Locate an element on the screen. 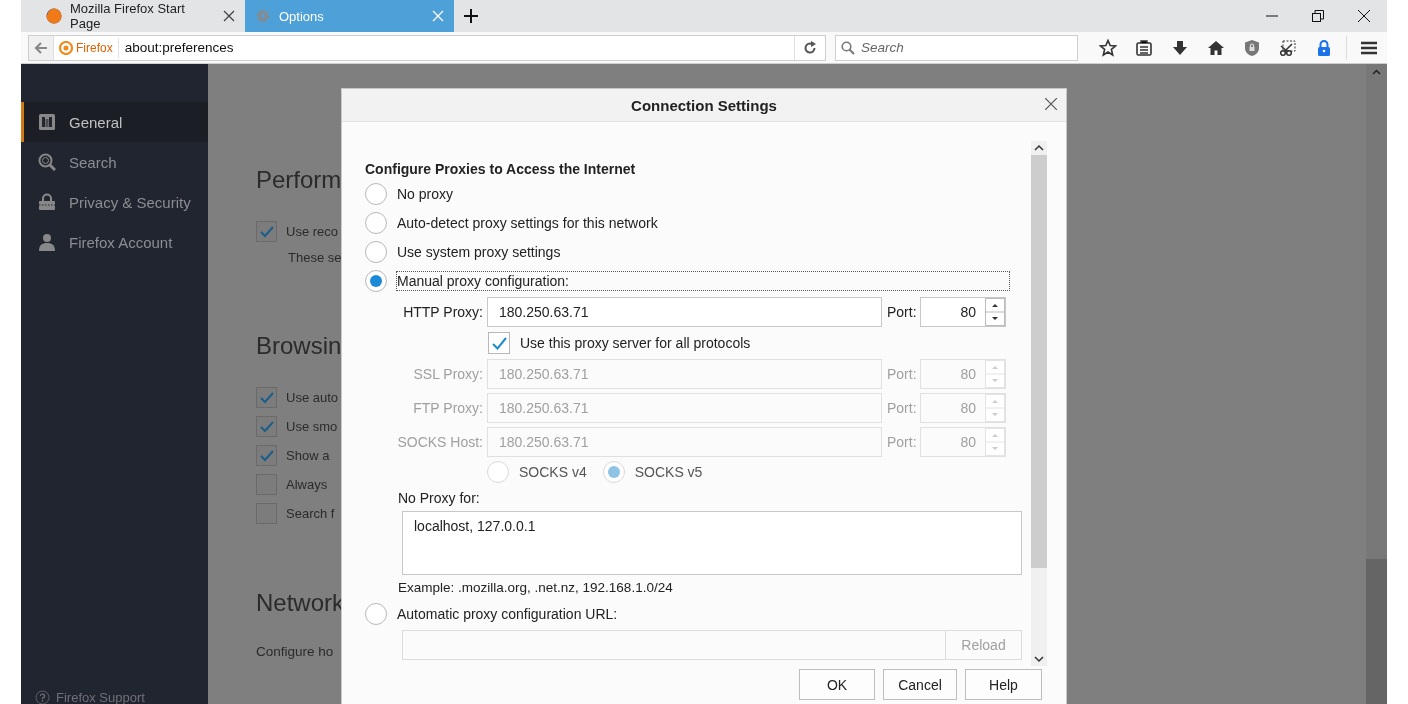  spinner-icon is located at coordinates (995, 312).